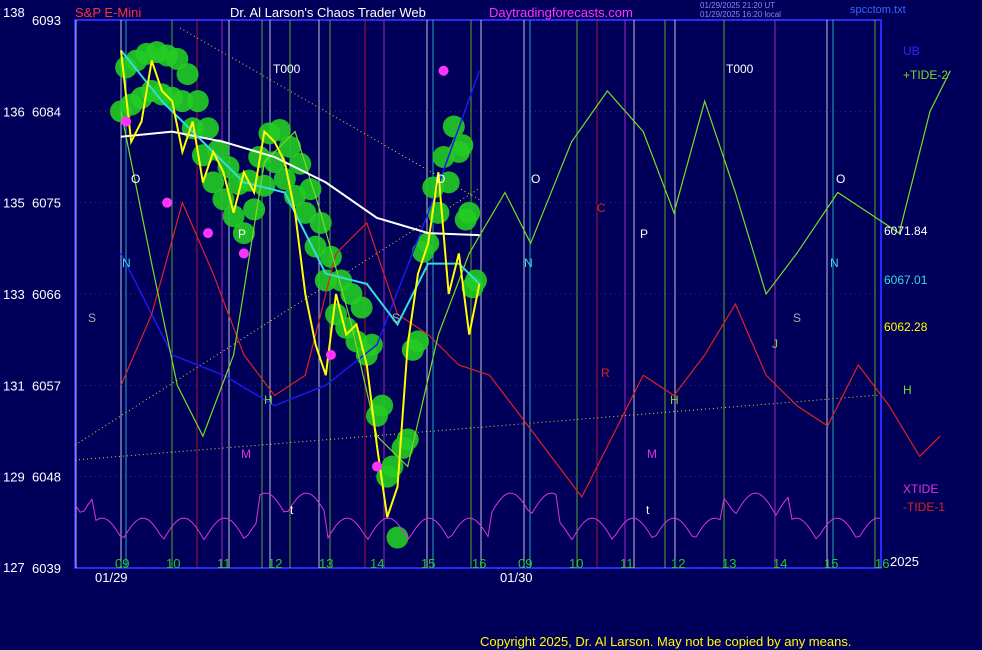 The width and height of the screenshot is (982, 650). What do you see at coordinates (46, 477) in the screenshot?
I see `price-tick-label: 6048` at bounding box center [46, 477].